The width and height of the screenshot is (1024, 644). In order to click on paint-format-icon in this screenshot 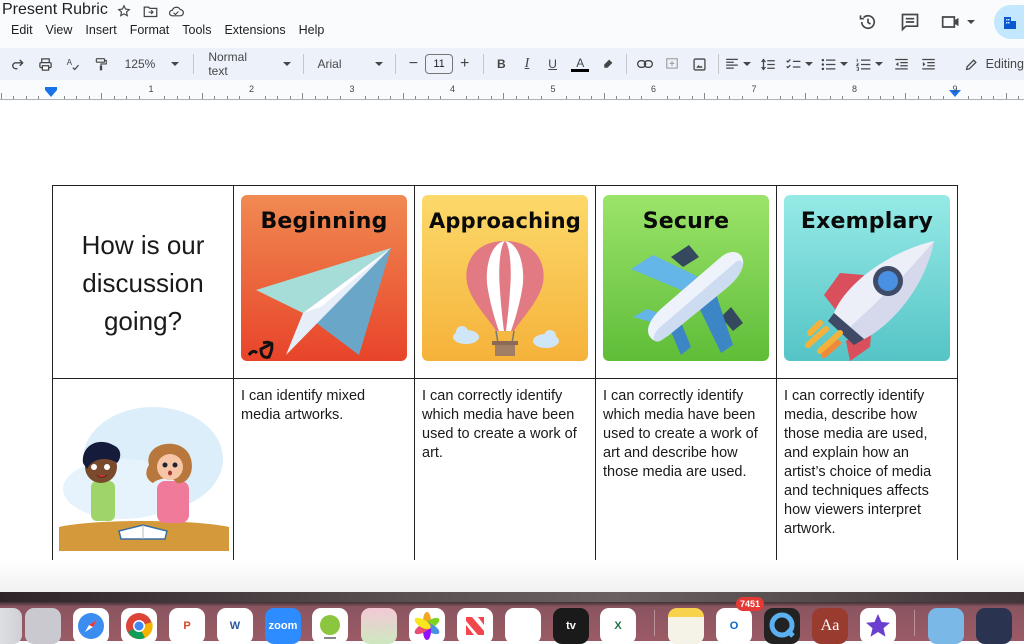, I will do `click(101, 64)`.